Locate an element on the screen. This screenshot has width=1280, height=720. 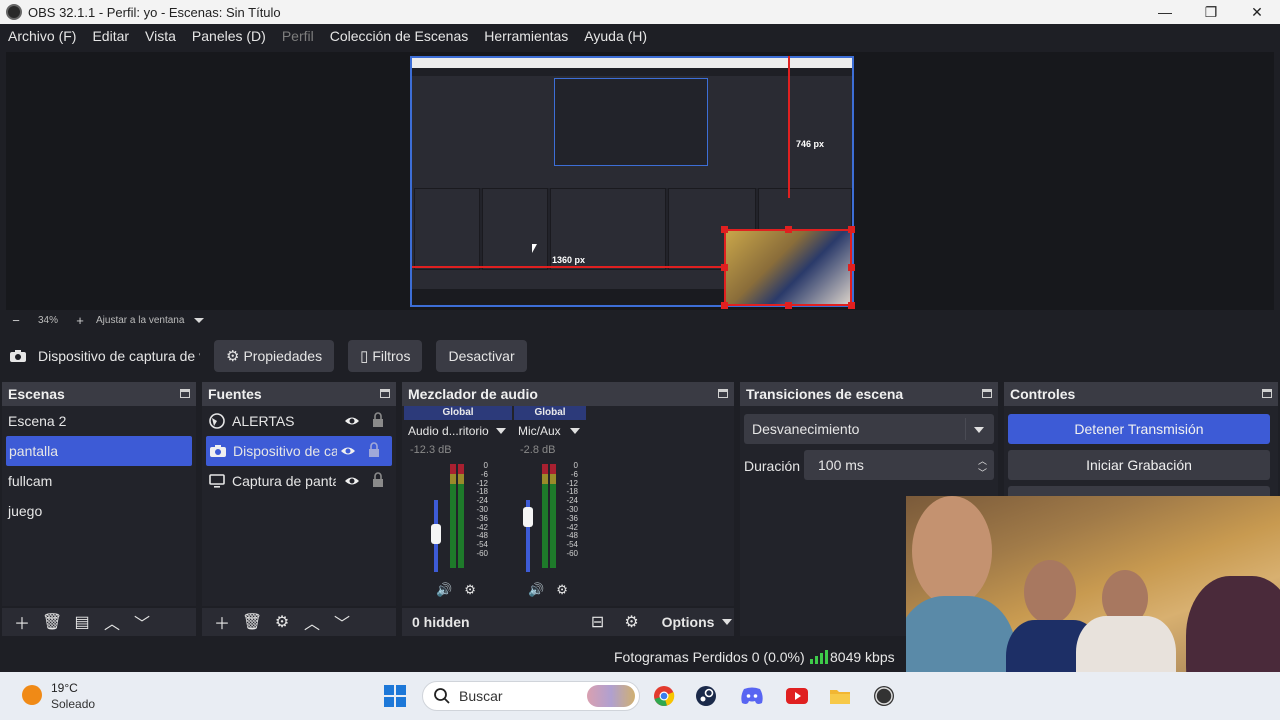
selected-source-box is located at coordinates (788, 267).